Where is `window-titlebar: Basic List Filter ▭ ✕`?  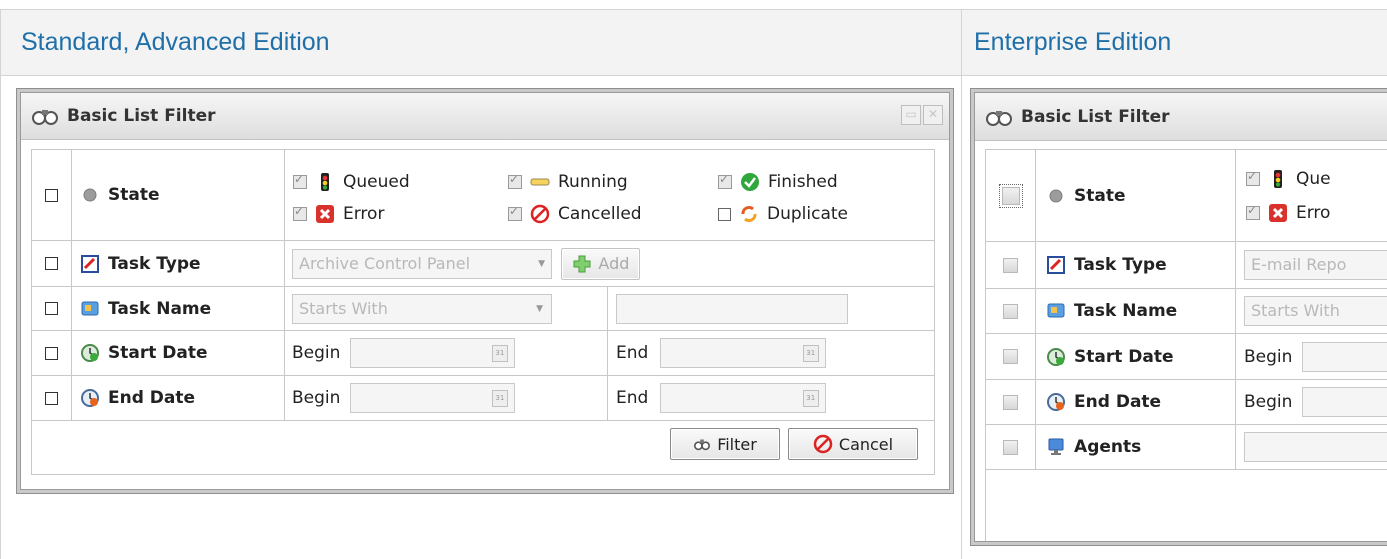 window-titlebar: Basic List Filter ▭ ✕ is located at coordinates (485, 116).